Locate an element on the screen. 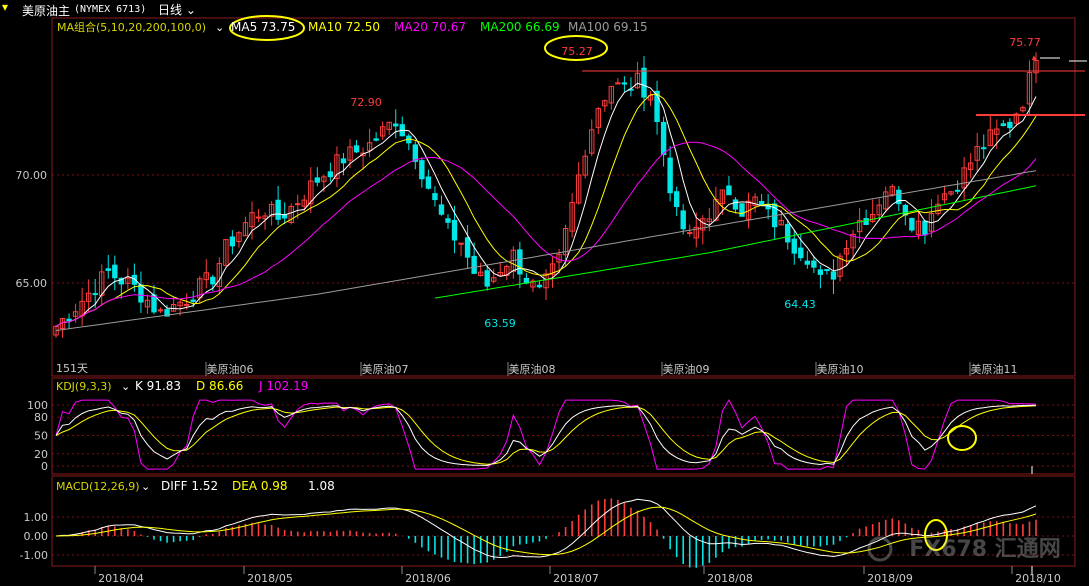  ma-indicator-name: MA组合(5,10,20,200,100,0) is located at coordinates (131, 27).